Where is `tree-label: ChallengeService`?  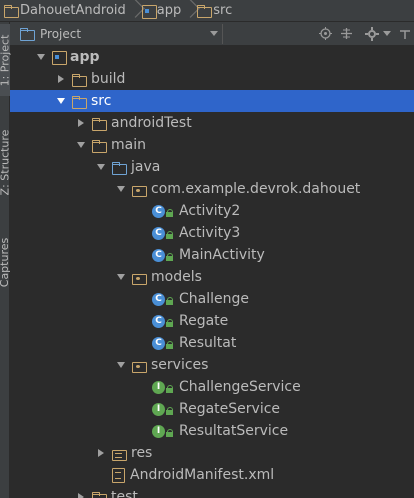 tree-label: ChallengeService is located at coordinates (240, 387).